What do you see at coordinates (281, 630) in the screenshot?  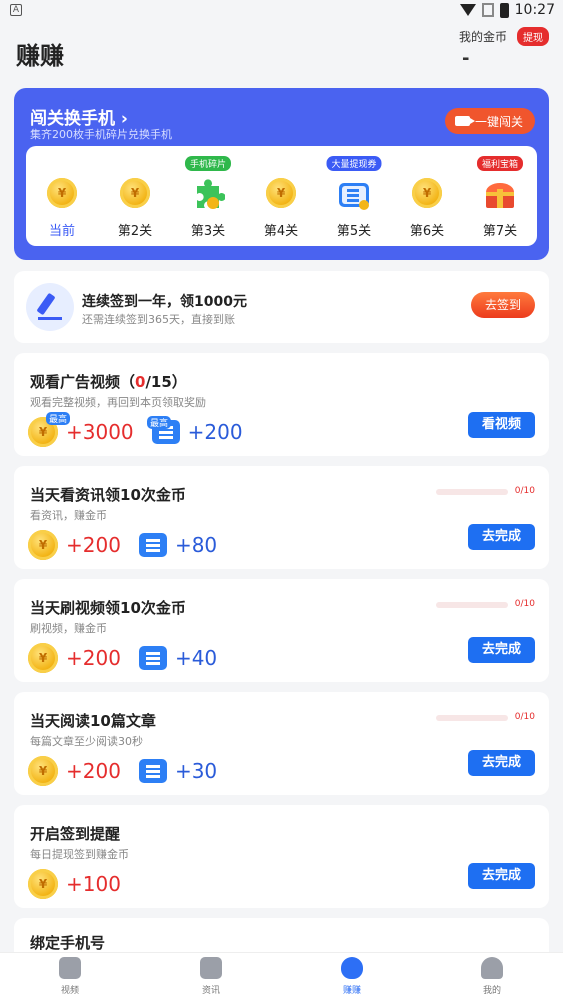 I see `task-card-videos: 当天刷视频领10次金币 刷视频，赚金币 0/10 ¥ +200 +40 去完成` at bounding box center [281, 630].